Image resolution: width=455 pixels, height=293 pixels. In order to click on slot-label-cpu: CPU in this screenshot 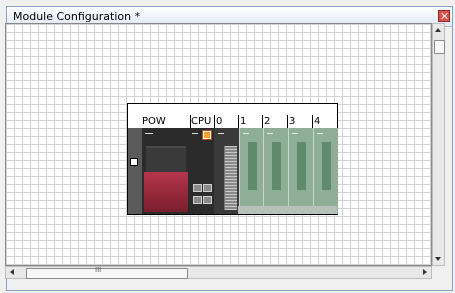, I will do `click(201, 121)`.